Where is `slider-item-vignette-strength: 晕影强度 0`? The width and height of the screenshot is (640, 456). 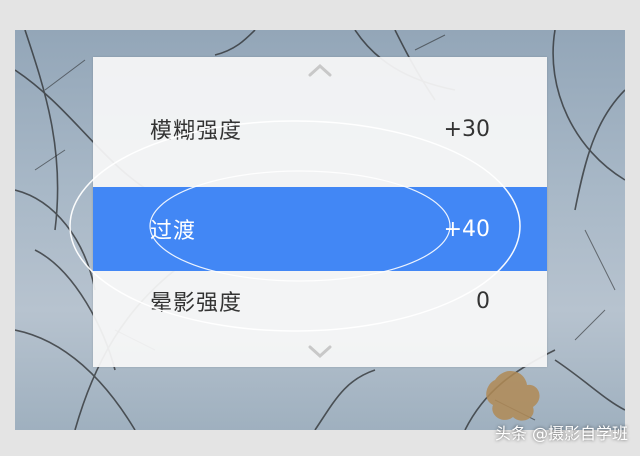 slider-item-vignette-strength: 晕影强度 0 is located at coordinates (320, 301).